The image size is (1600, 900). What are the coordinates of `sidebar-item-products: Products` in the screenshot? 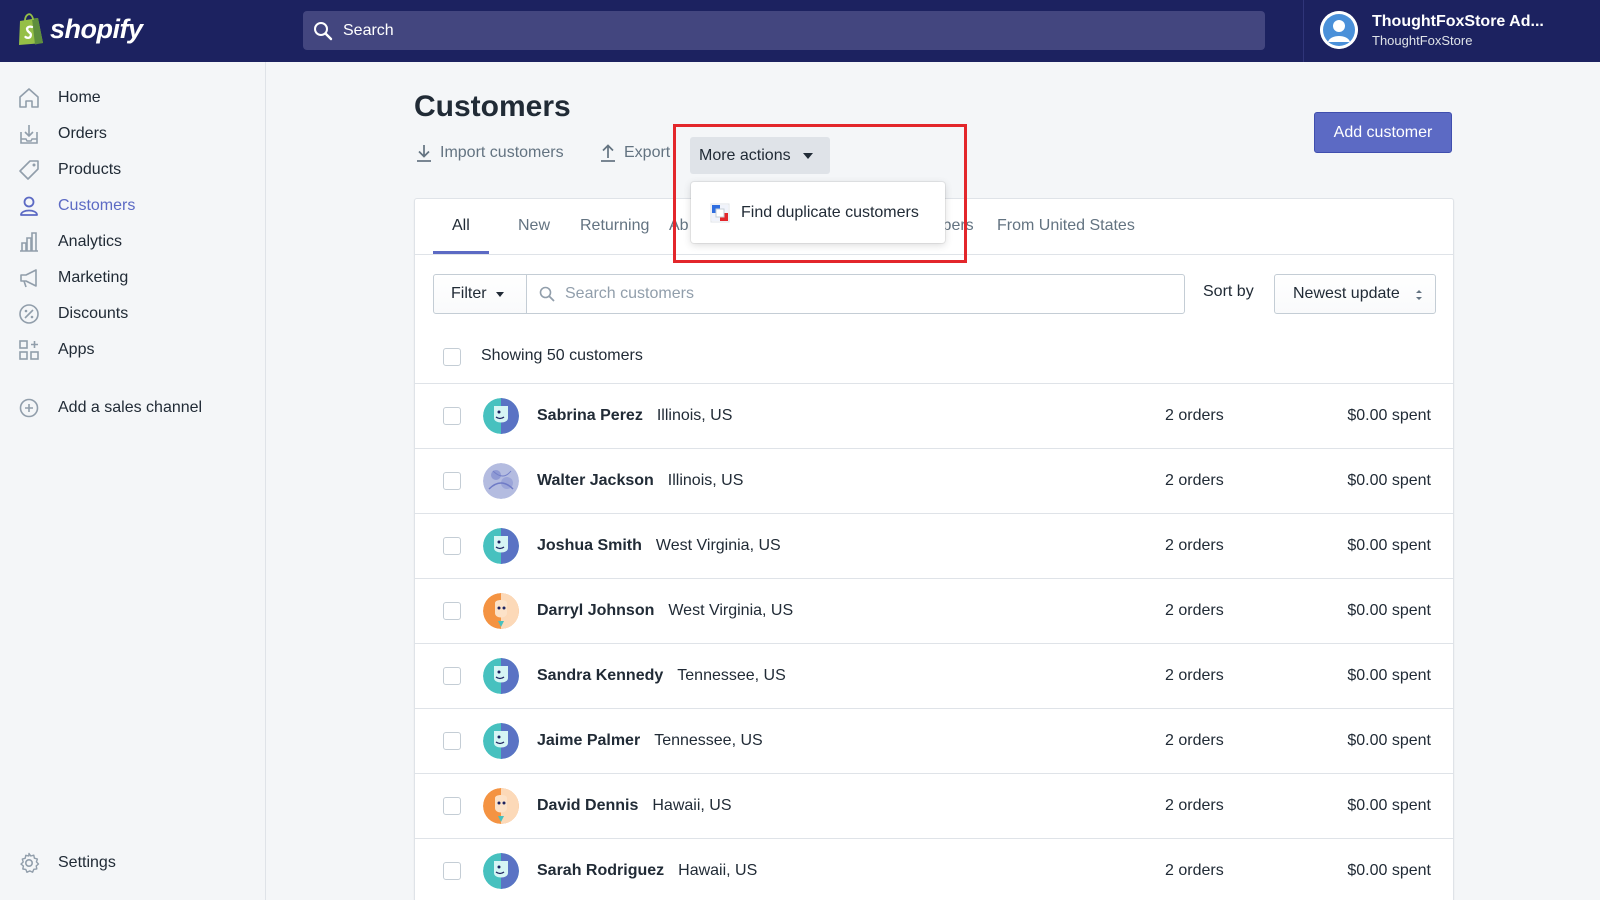 It's located at (69, 170).